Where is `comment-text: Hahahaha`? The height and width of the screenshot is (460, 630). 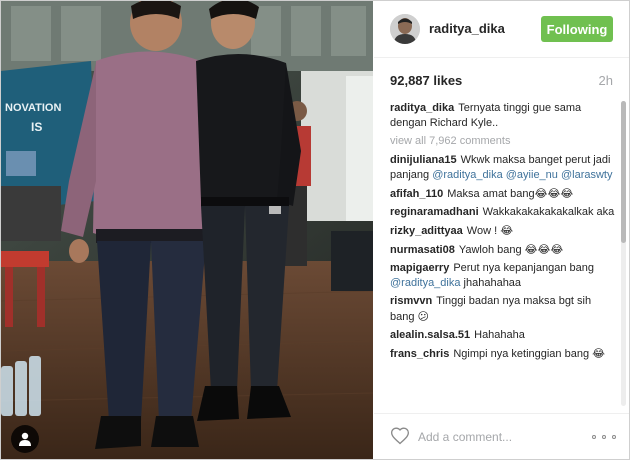 comment-text: Hahahaha is located at coordinates (499, 335).